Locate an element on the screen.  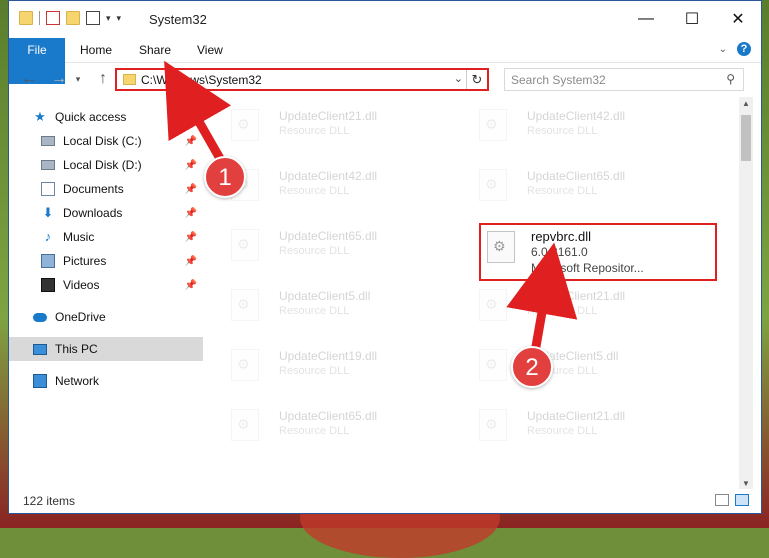
videos-icon is located at coordinates (48, 285).